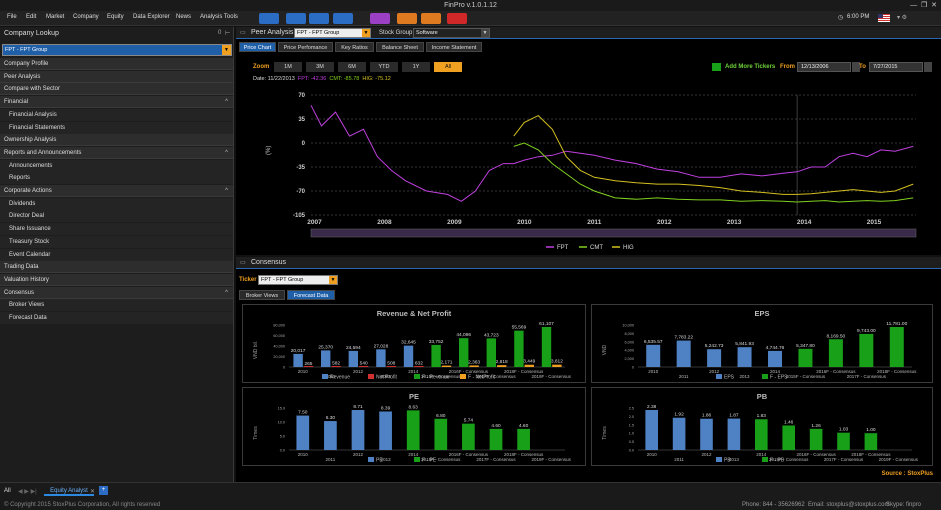 This screenshot has width=941, height=510. Describe the element at coordinates (227, 33) in the screenshot. I see `pin-icon: ⊢` at that location.